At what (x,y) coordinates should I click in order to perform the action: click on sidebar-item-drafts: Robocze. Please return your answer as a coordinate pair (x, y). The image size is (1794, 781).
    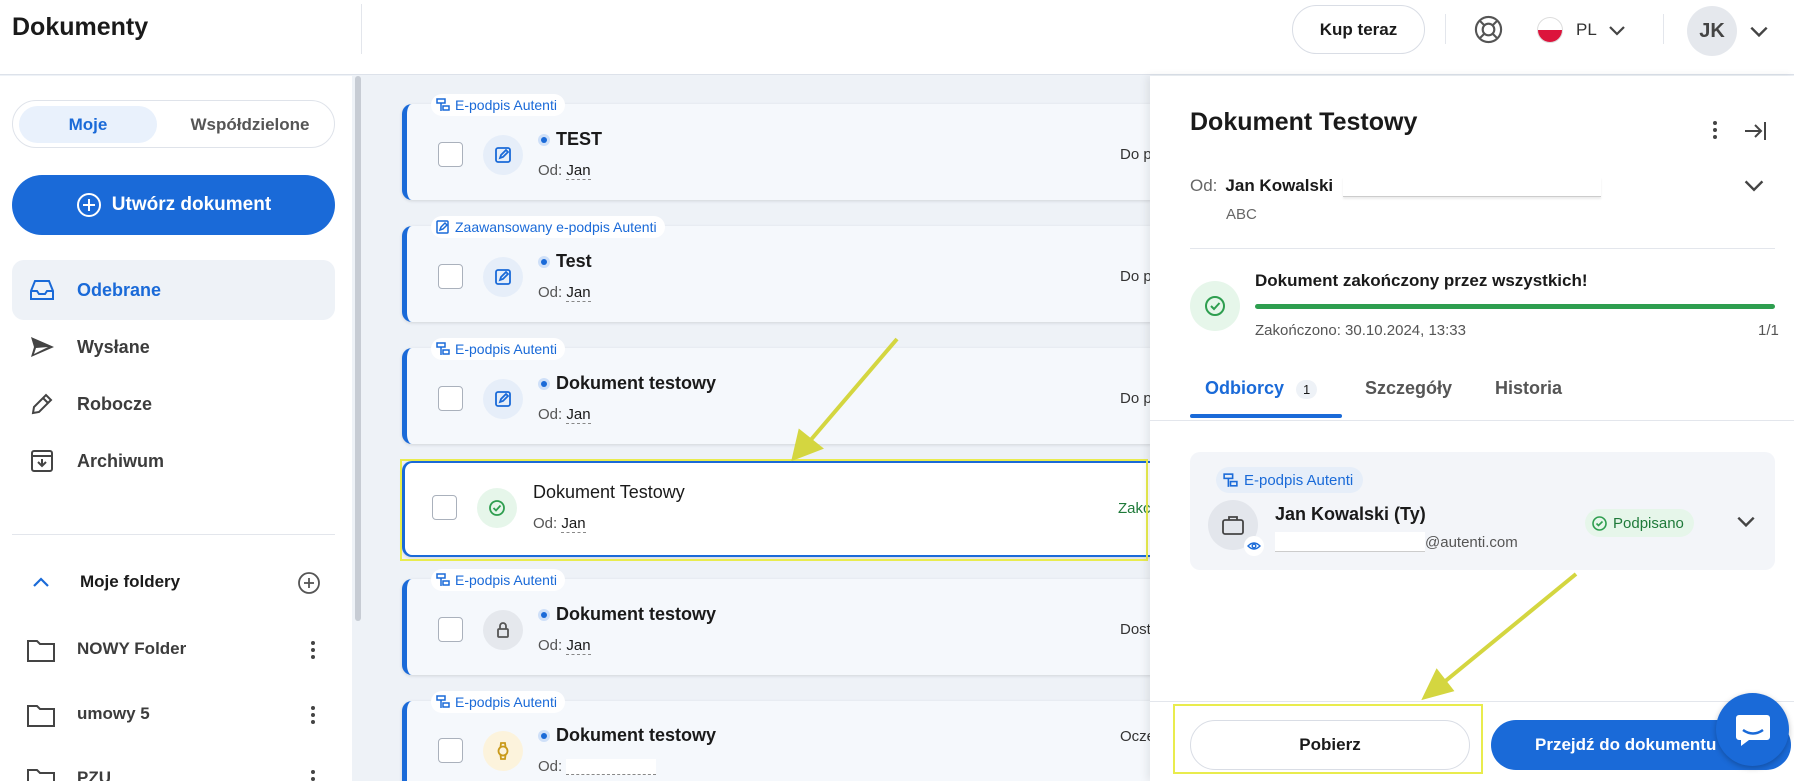
    Looking at the image, I should click on (173, 404).